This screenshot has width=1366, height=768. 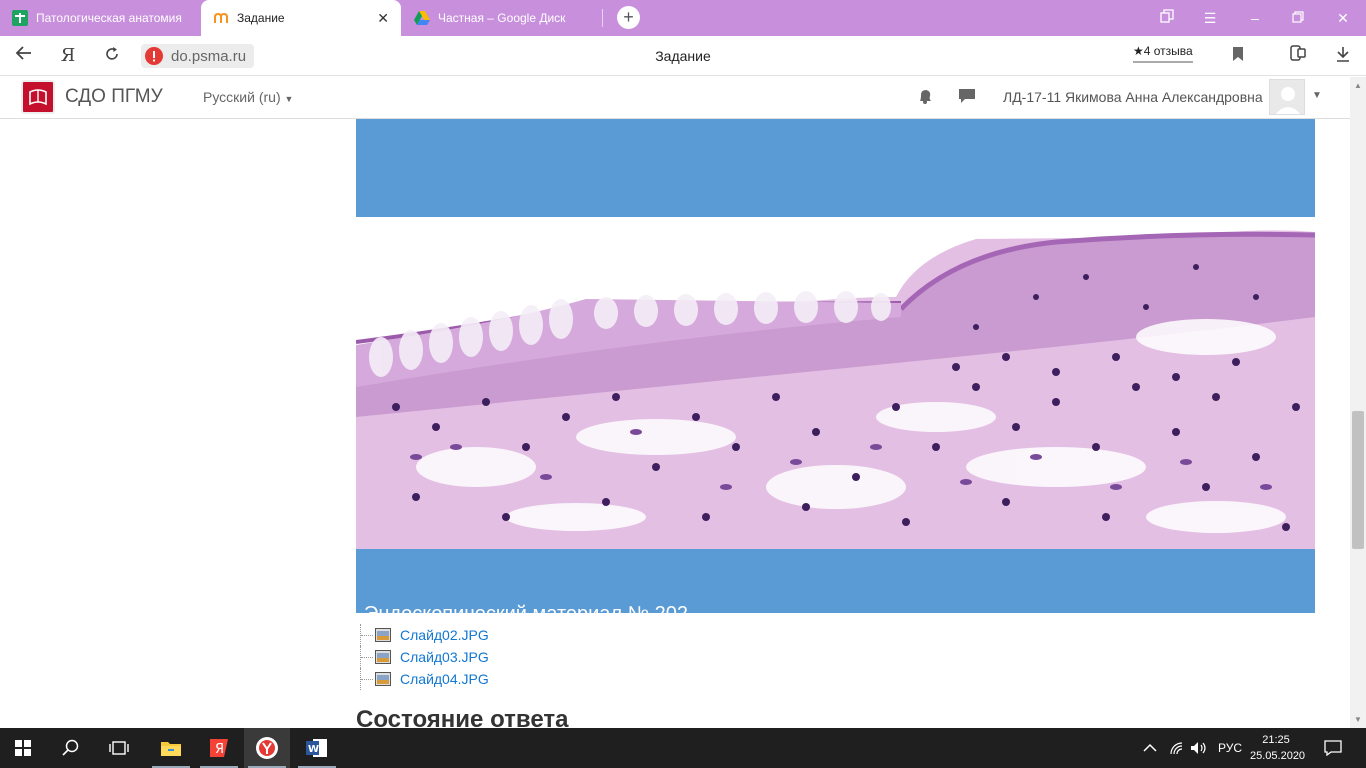 What do you see at coordinates (444, 635) in the screenshot?
I see `file-name: Слайд02.JPG` at bounding box center [444, 635].